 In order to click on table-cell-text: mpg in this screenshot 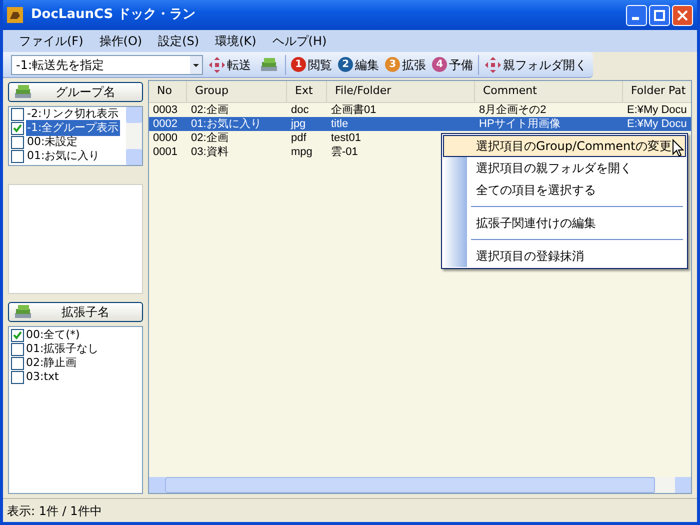, I will do `click(302, 152)`.